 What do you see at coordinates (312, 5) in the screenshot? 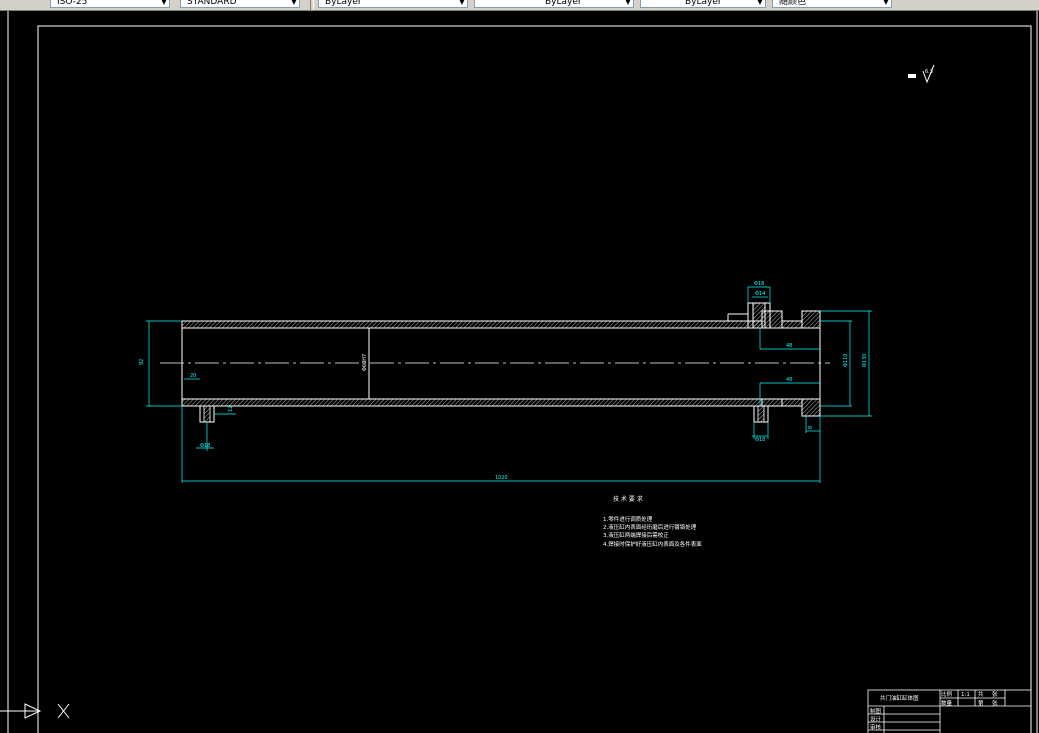
I see `toolbar-separator` at bounding box center [312, 5].